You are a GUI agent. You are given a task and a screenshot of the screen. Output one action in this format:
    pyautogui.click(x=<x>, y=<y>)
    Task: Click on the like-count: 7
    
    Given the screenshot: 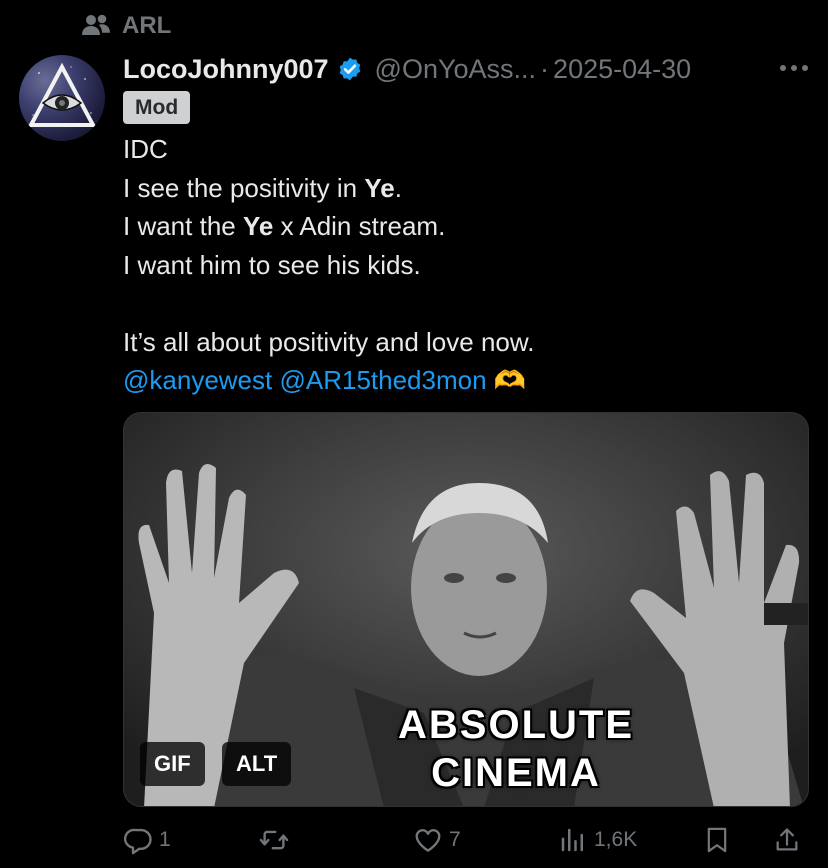 What is the action you would take?
    pyautogui.click(x=455, y=839)
    